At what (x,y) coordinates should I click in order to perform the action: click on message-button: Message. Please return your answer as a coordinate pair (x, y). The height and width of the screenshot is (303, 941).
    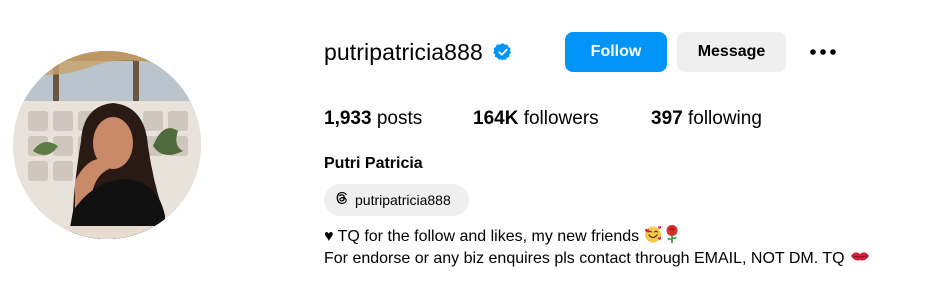
    Looking at the image, I should click on (731, 52).